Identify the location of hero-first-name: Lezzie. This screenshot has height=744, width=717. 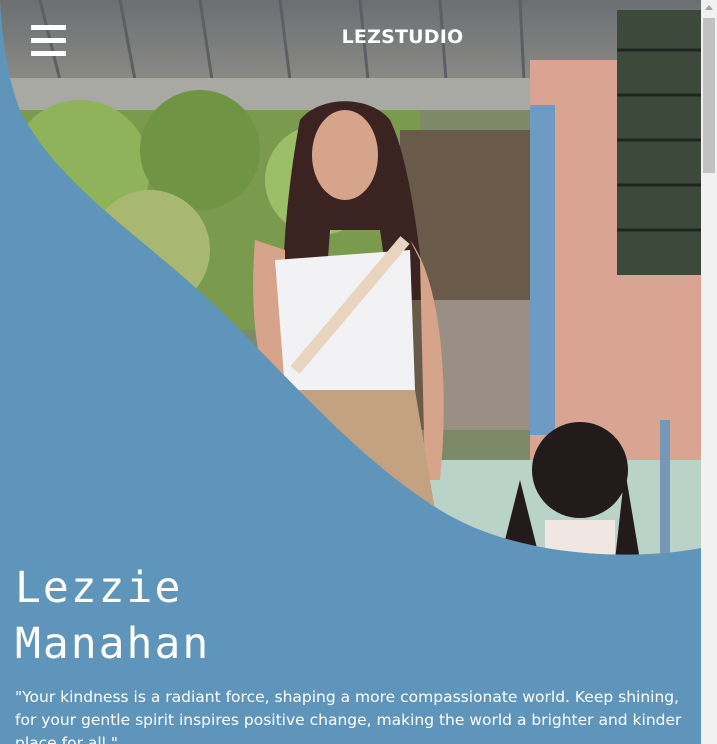
(99, 588).